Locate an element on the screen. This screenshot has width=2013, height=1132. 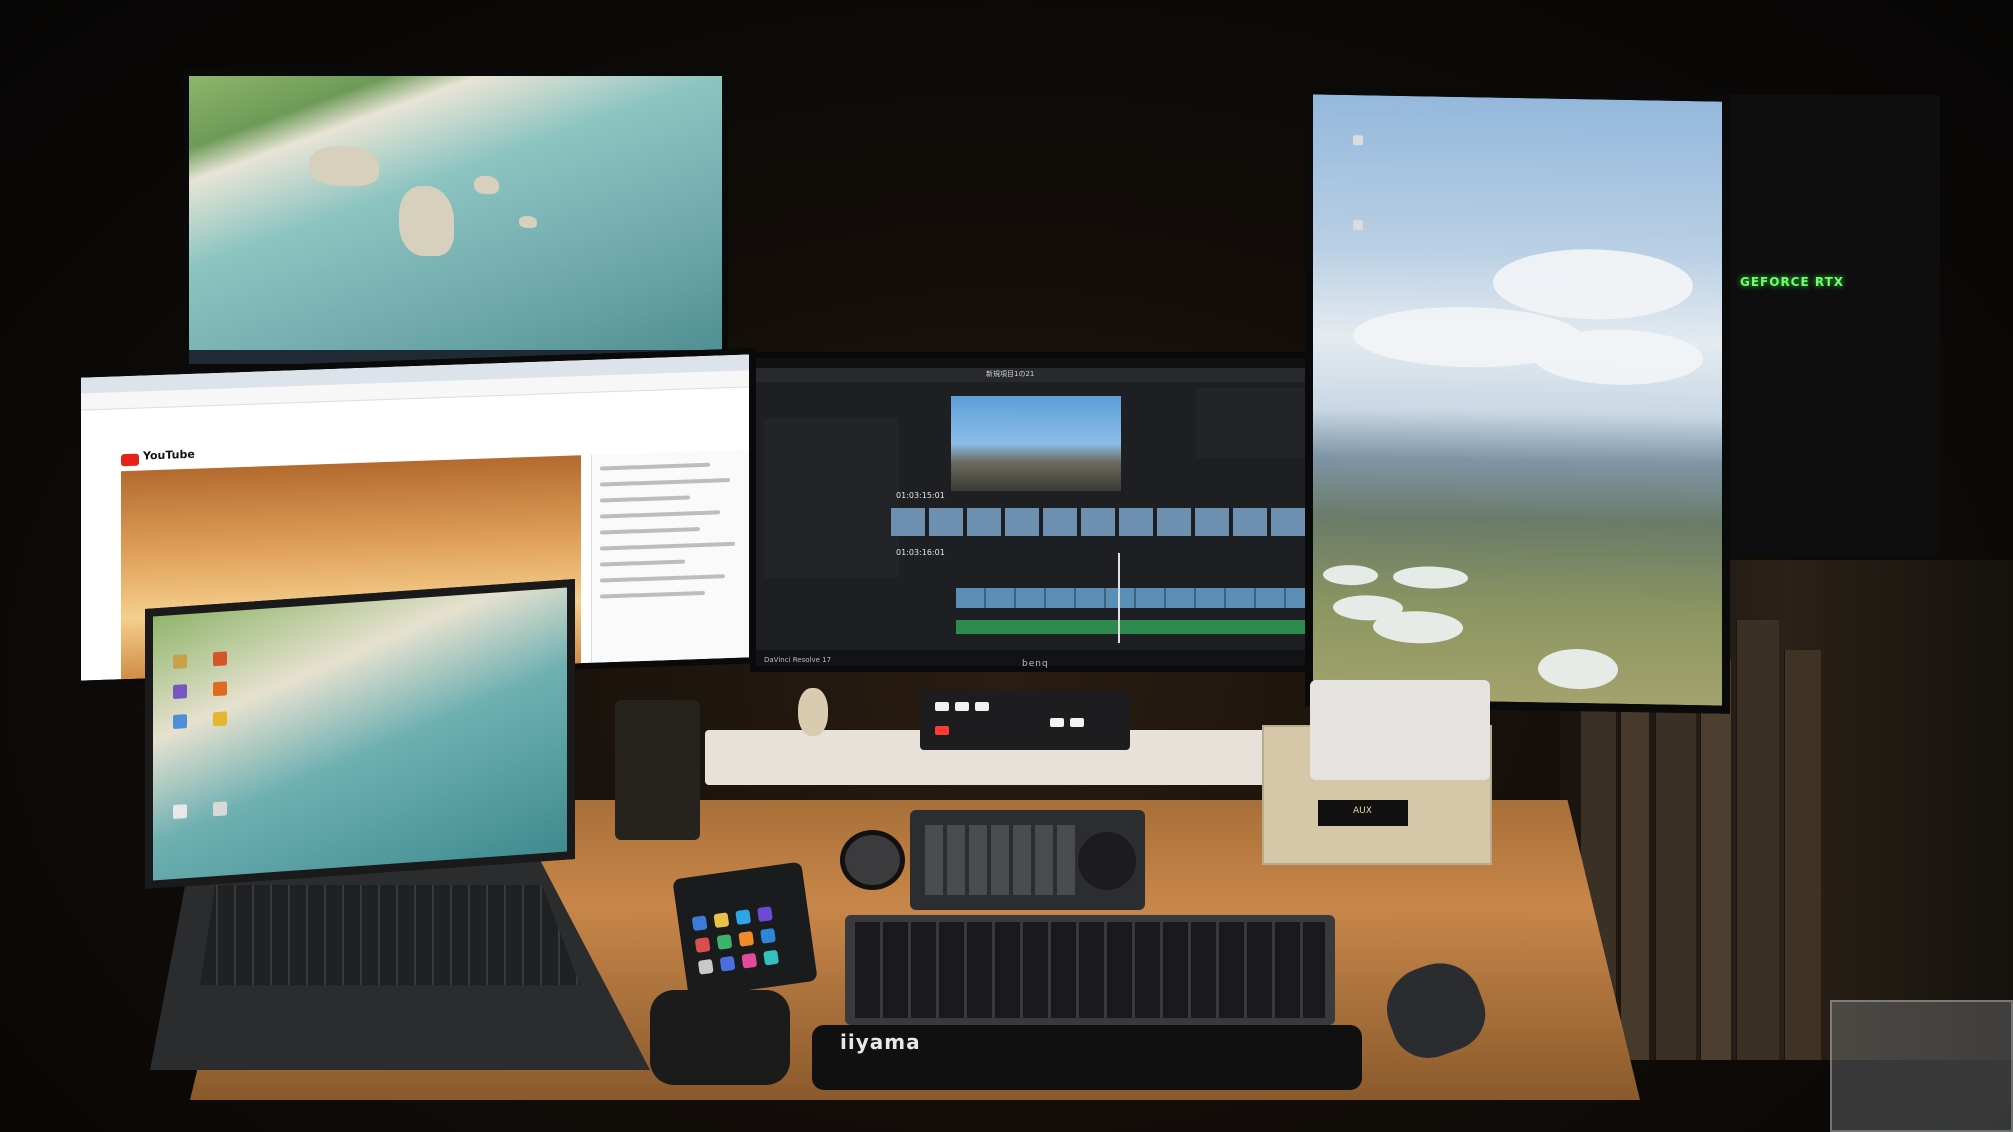
timeline-timecode: 01:03:16:01 is located at coordinates (920, 552).